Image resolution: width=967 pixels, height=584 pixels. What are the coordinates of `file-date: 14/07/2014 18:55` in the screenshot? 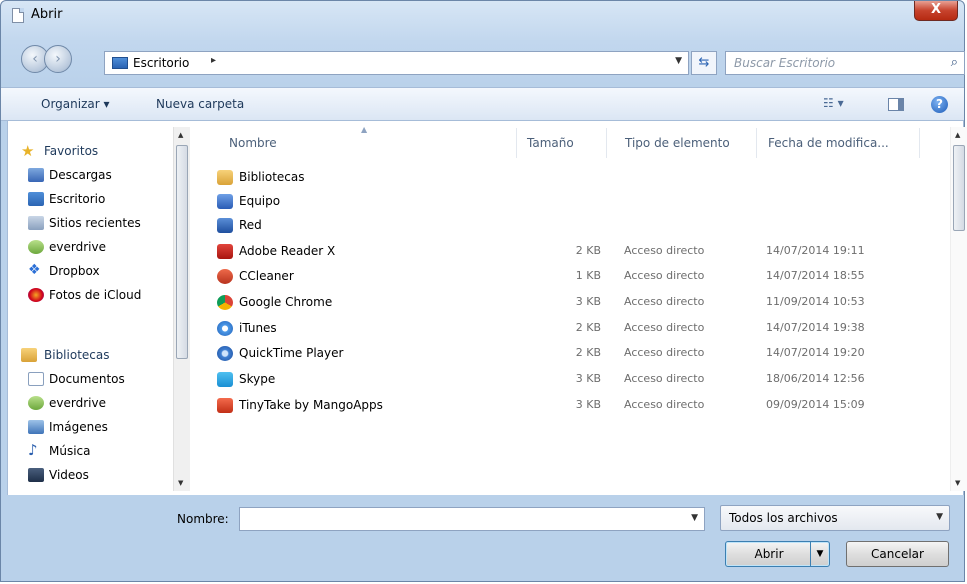 It's located at (815, 275).